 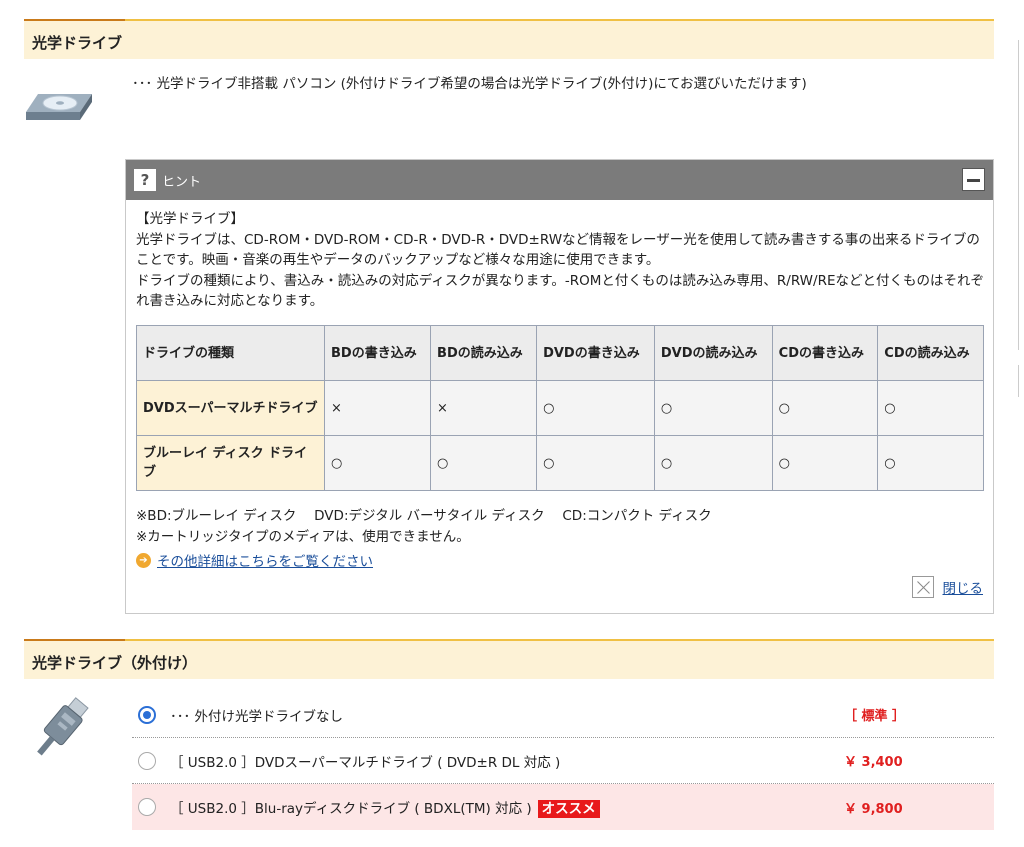 I want to click on table-row: DVDスーパーマルチドライブ × × ○ ○ ○ ○, so click(x=560, y=408).